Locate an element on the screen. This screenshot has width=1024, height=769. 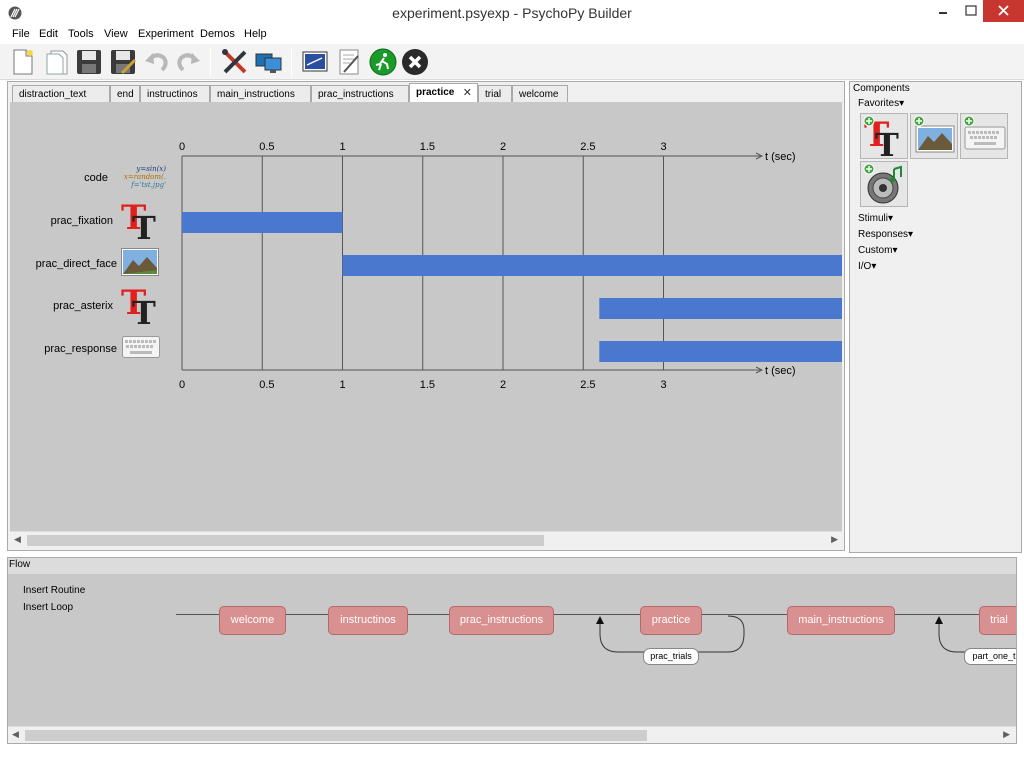
timeline-axis-label: t (sec) is located at coordinates (780, 157).